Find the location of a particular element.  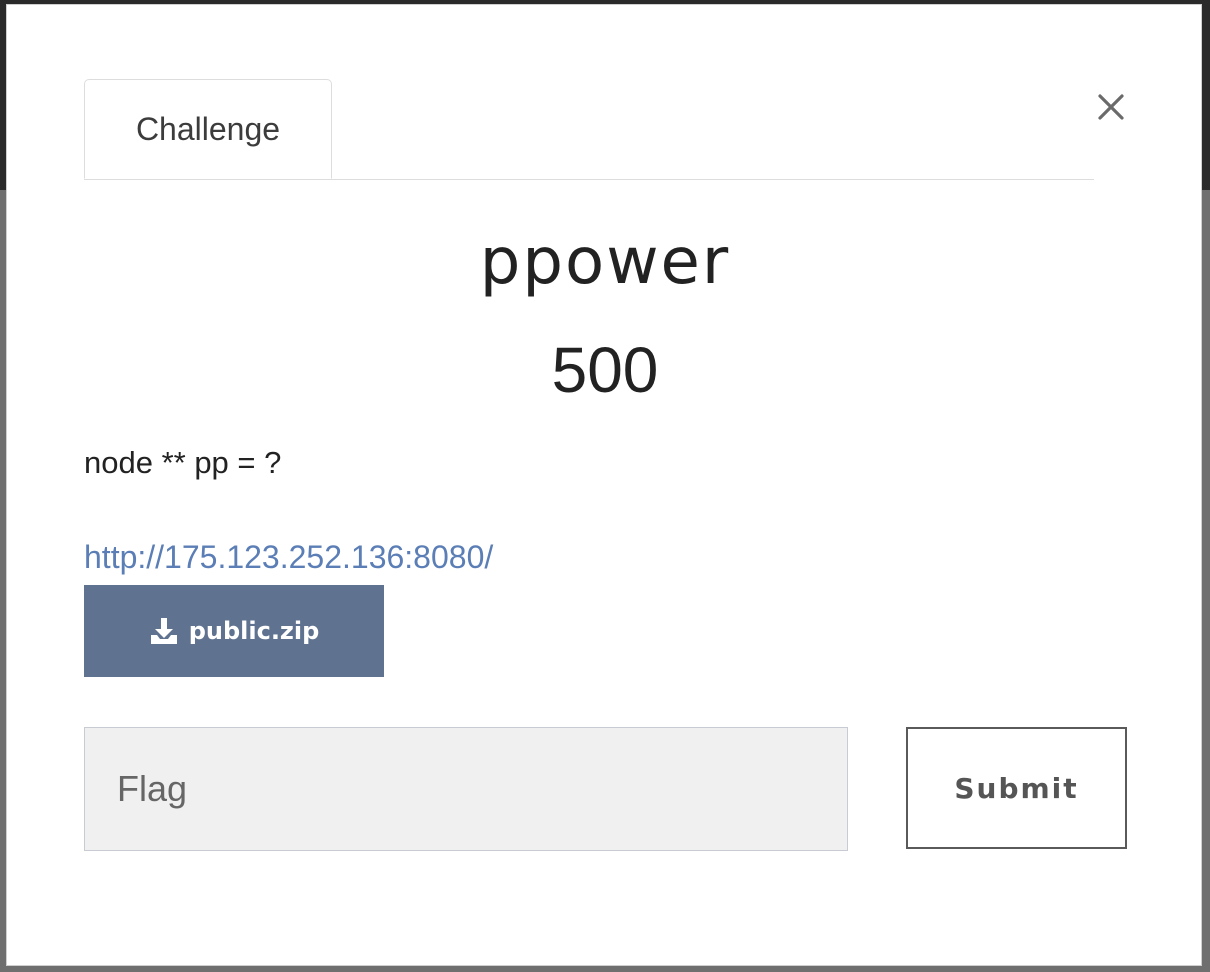

challenge-points: 500 is located at coordinates (605, 370).